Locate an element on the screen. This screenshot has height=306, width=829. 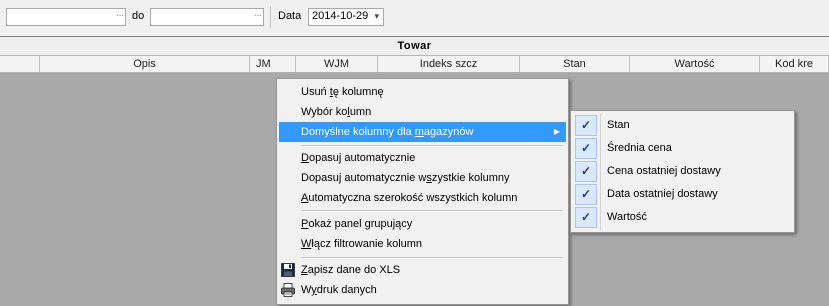
column-header-wartosc: Wartość is located at coordinates (695, 64).